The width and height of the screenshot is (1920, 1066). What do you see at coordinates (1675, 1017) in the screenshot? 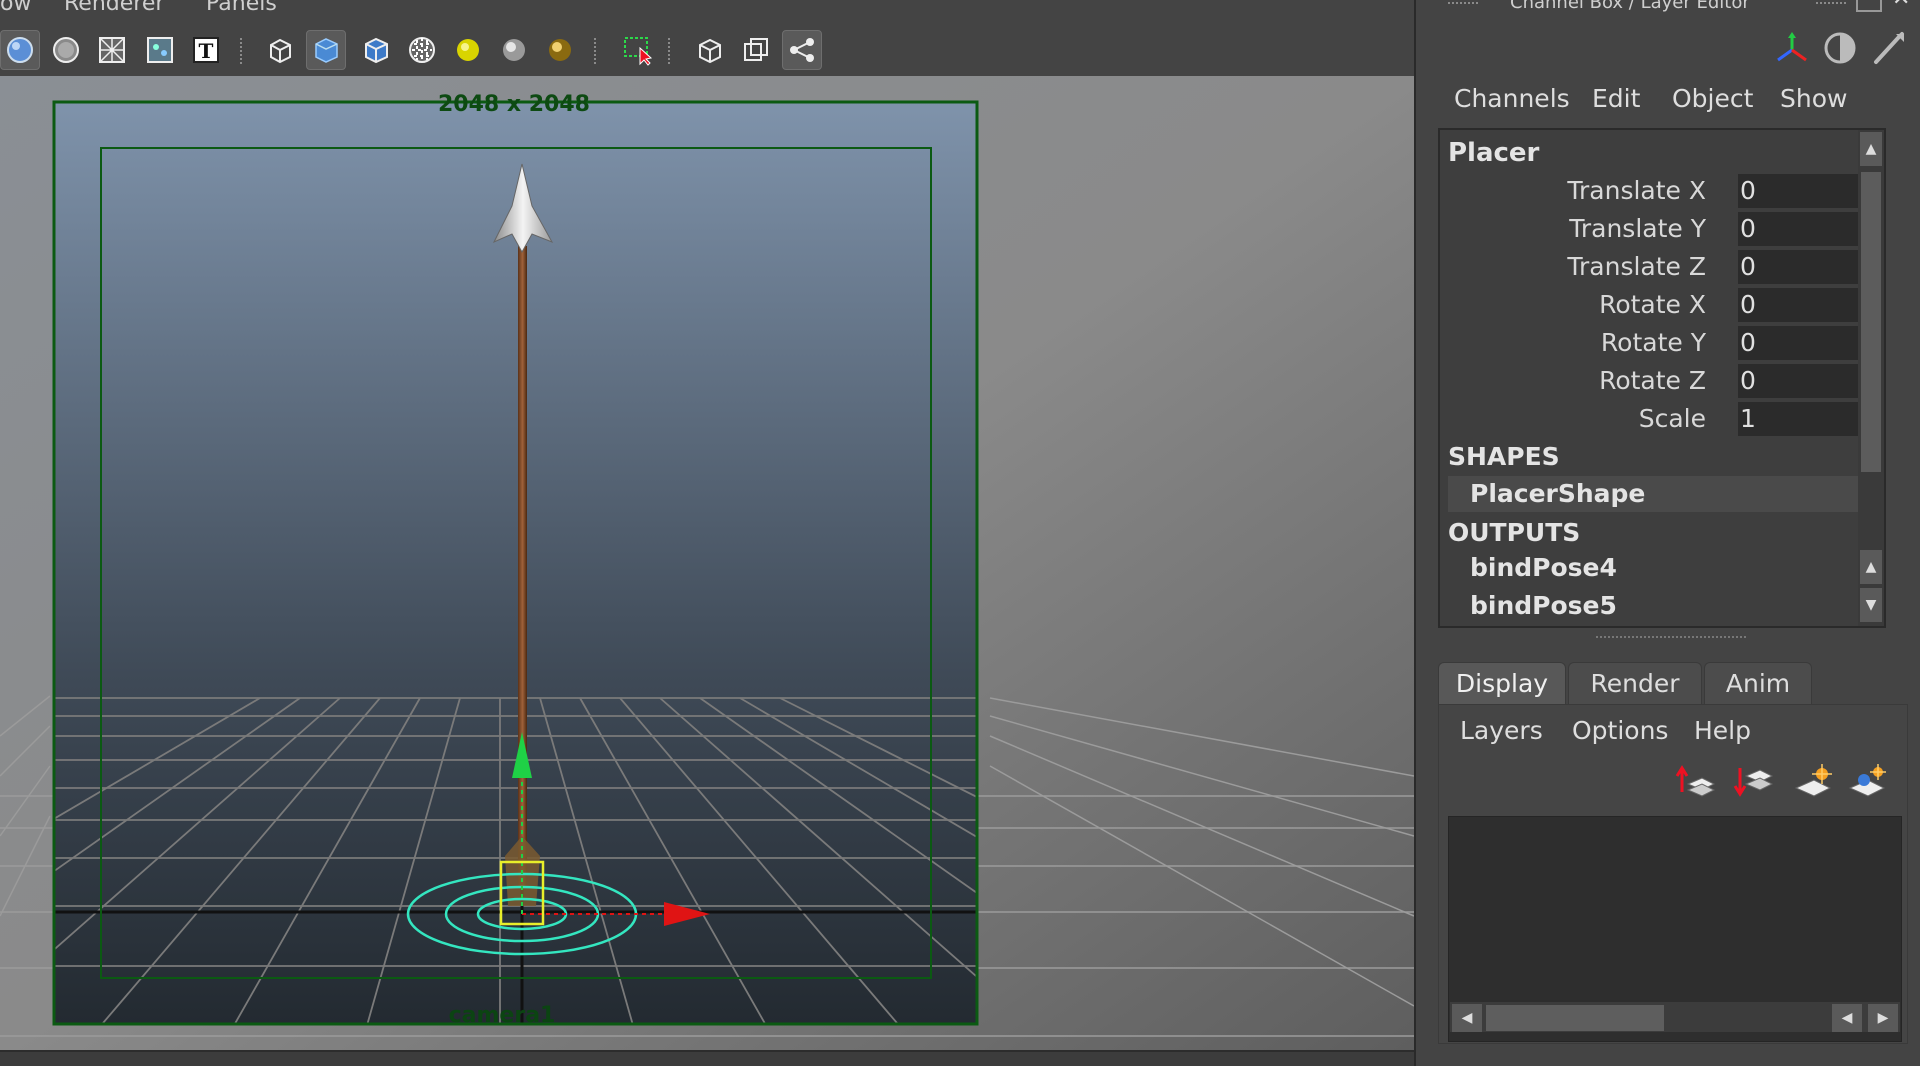
I see `layer-list-horizontal-scrollbar: ◀ ◀ ▶` at bounding box center [1675, 1017].